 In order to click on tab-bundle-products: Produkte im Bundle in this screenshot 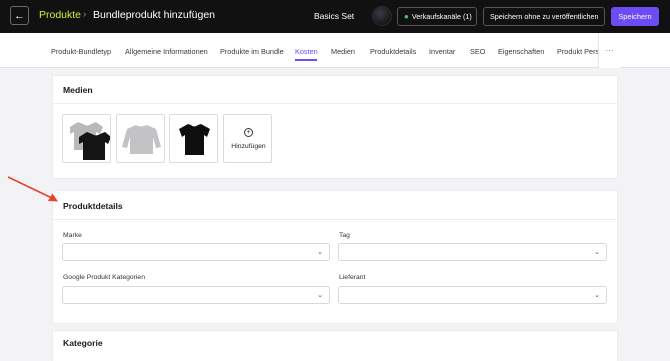, I will do `click(252, 51)`.